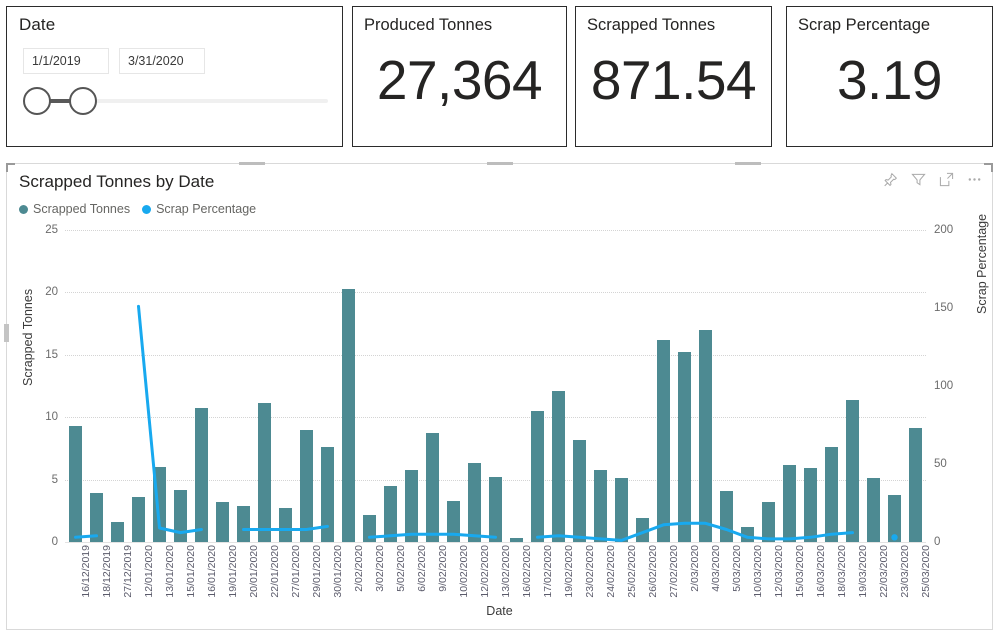 This screenshot has height=636, width=999. What do you see at coordinates (841, 571) in the screenshot?
I see `x-axis-tick-label: 18/03/2020` at bounding box center [841, 571].